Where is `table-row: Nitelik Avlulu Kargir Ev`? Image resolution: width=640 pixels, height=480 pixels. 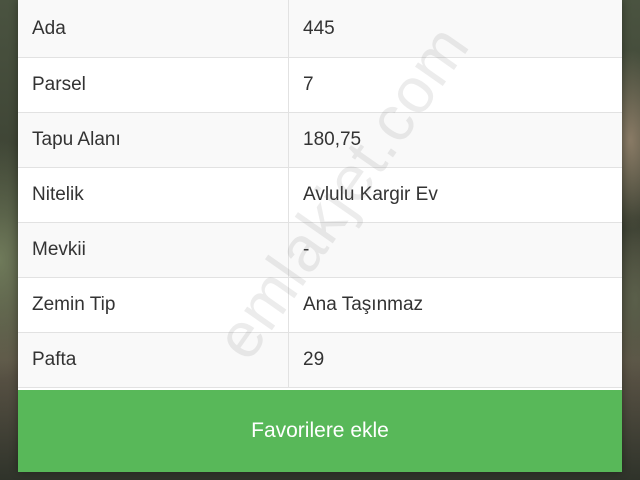
table-row: Nitelik Avlulu Kargir Ev is located at coordinates (320, 195).